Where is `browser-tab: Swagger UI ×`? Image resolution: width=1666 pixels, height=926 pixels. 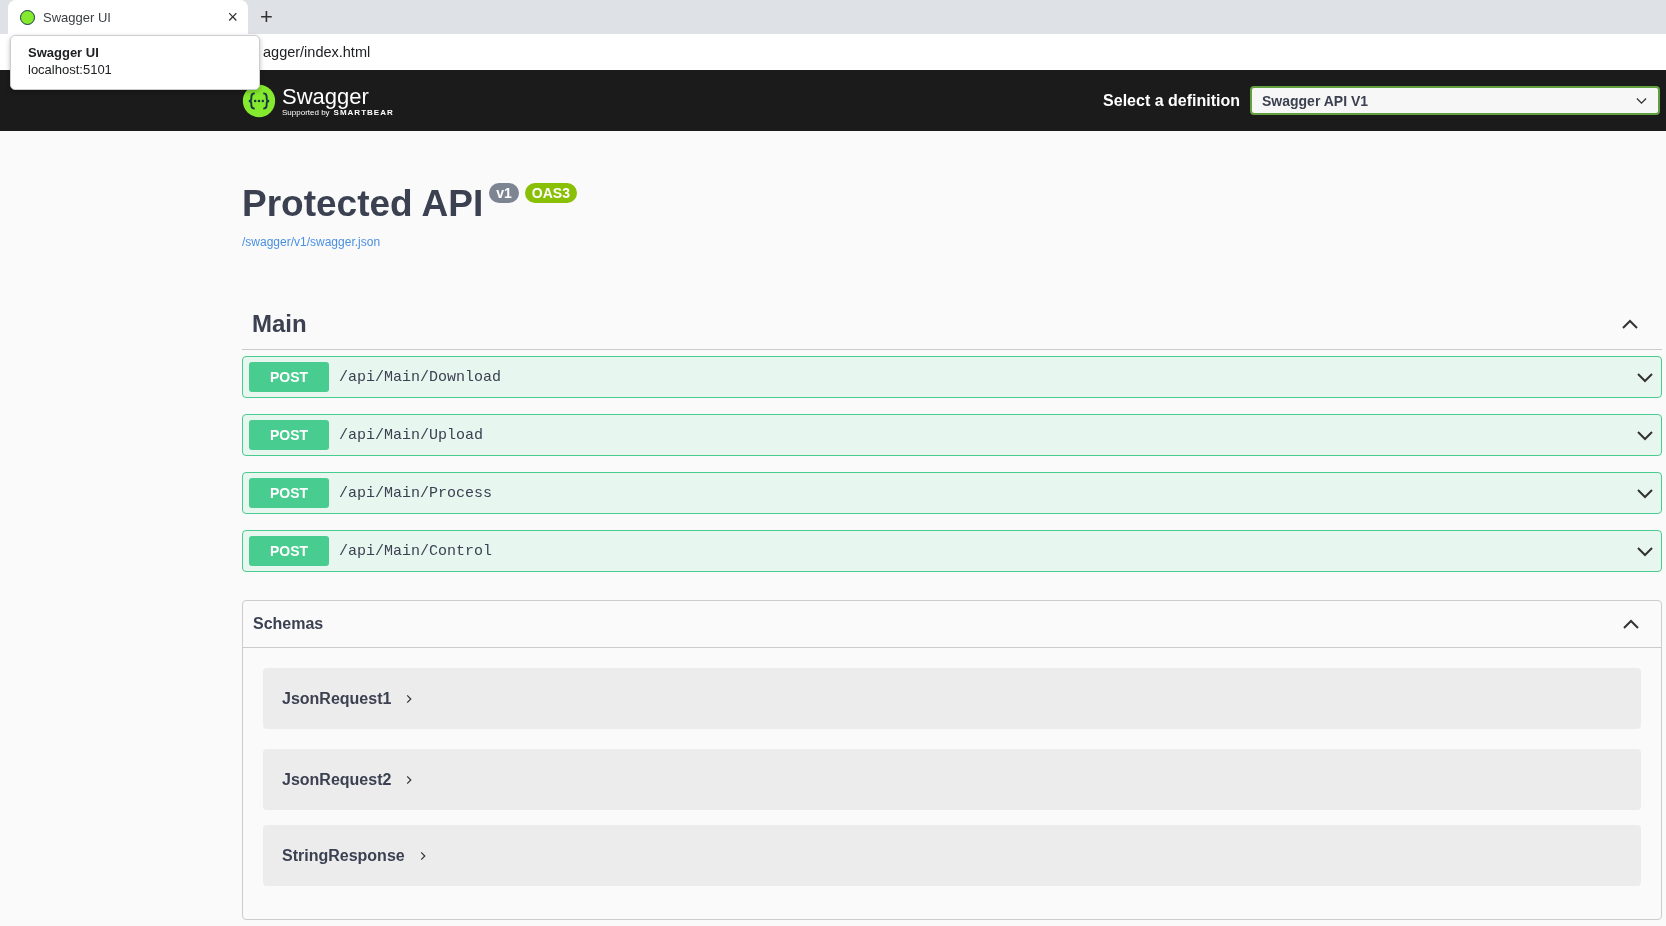 browser-tab: Swagger UI × is located at coordinates (128, 17).